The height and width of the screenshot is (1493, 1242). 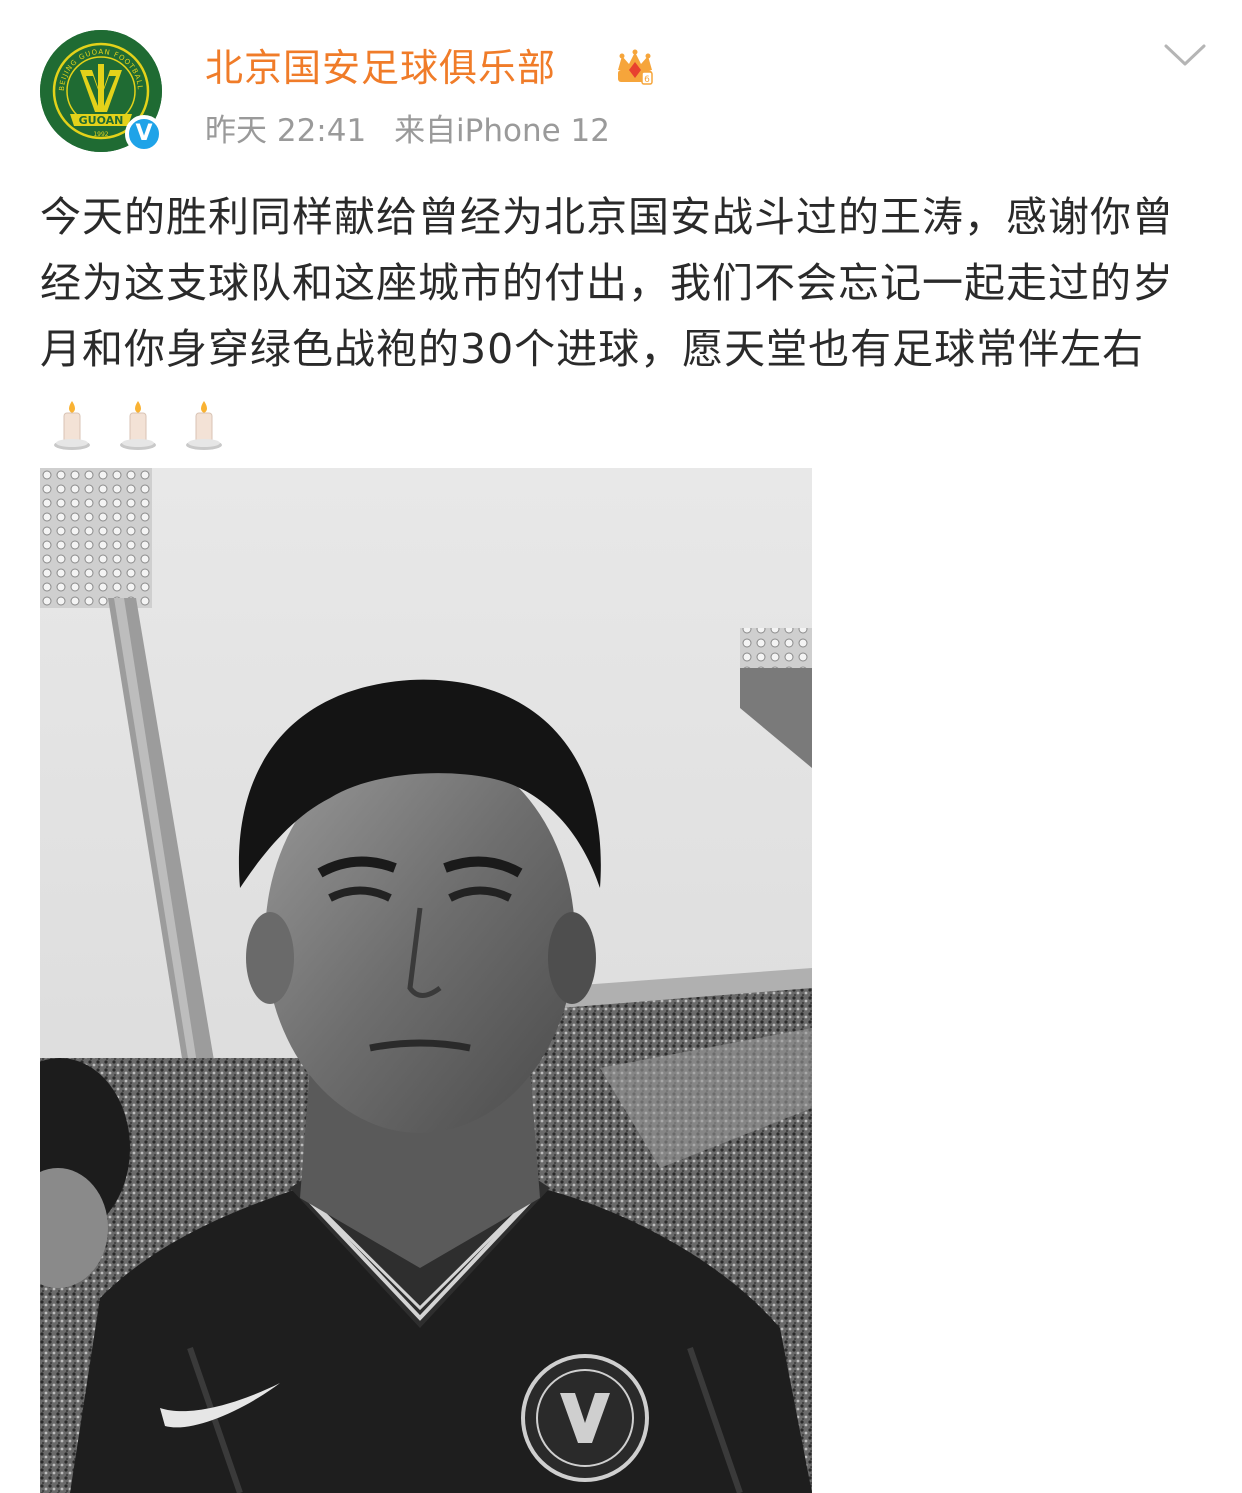 I want to click on emoji-row, so click(x=149, y=423).